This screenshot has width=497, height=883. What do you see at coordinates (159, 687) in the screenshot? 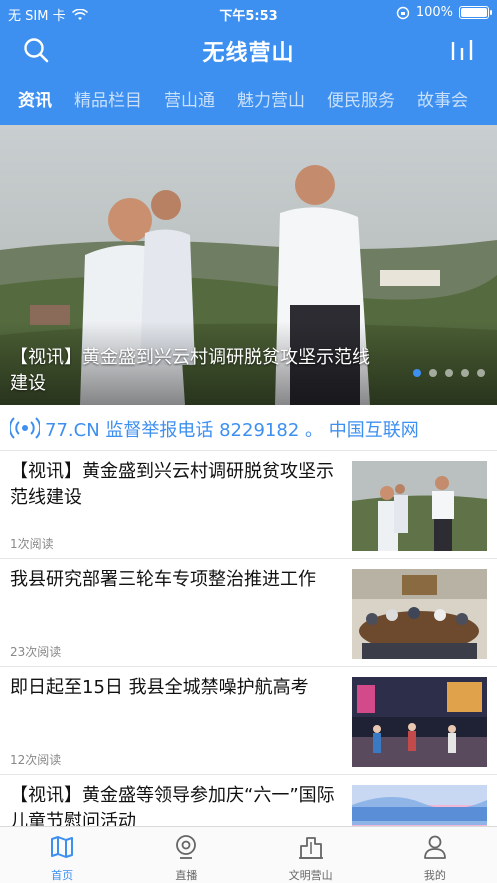
I see `news-title: 即日起至15日 我县全城禁噪护航高考` at bounding box center [159, 687].